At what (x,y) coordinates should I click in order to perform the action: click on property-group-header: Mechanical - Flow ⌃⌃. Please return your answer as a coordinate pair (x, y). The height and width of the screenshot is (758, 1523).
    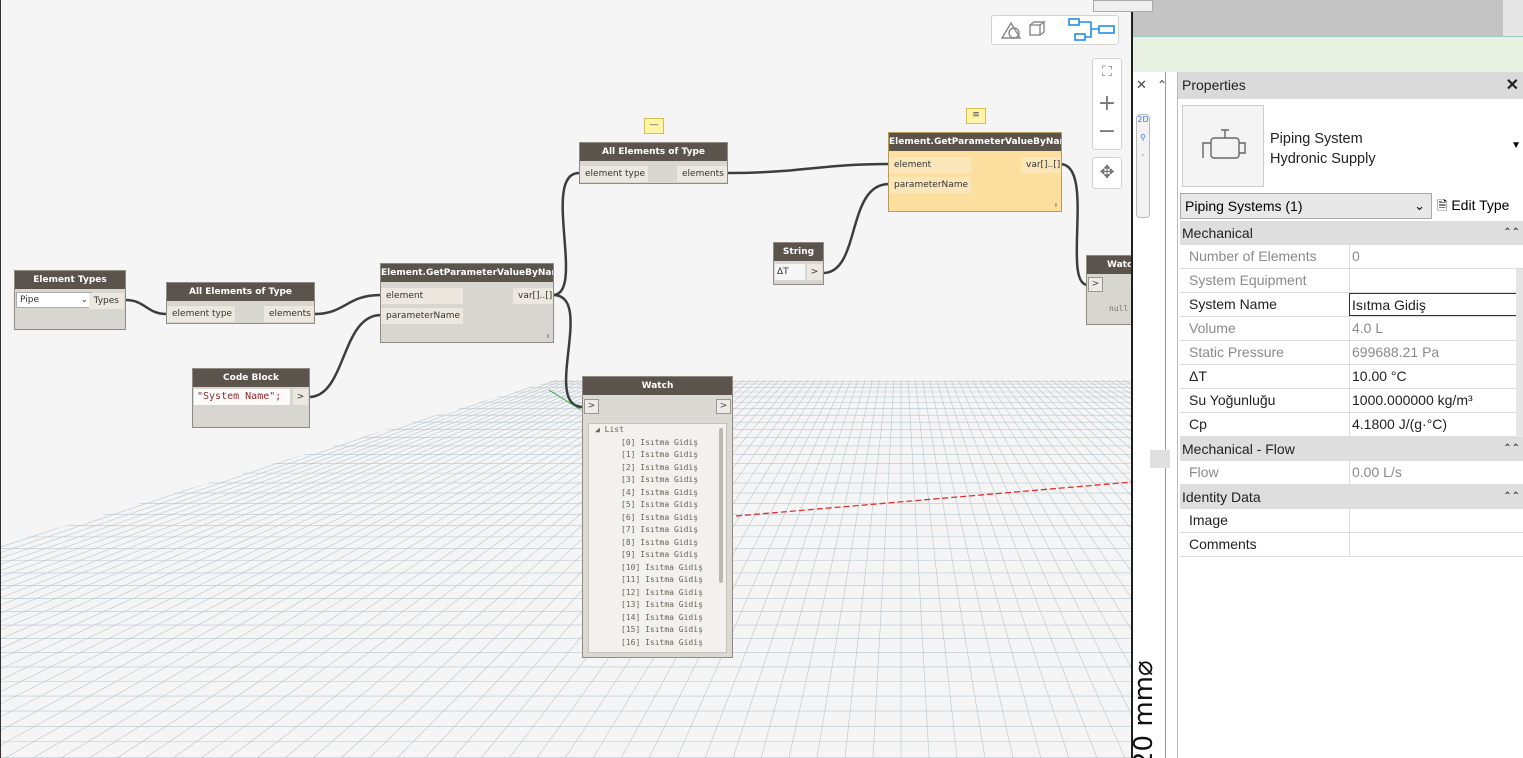
    Looking at the image, I should click on (1351, 449).